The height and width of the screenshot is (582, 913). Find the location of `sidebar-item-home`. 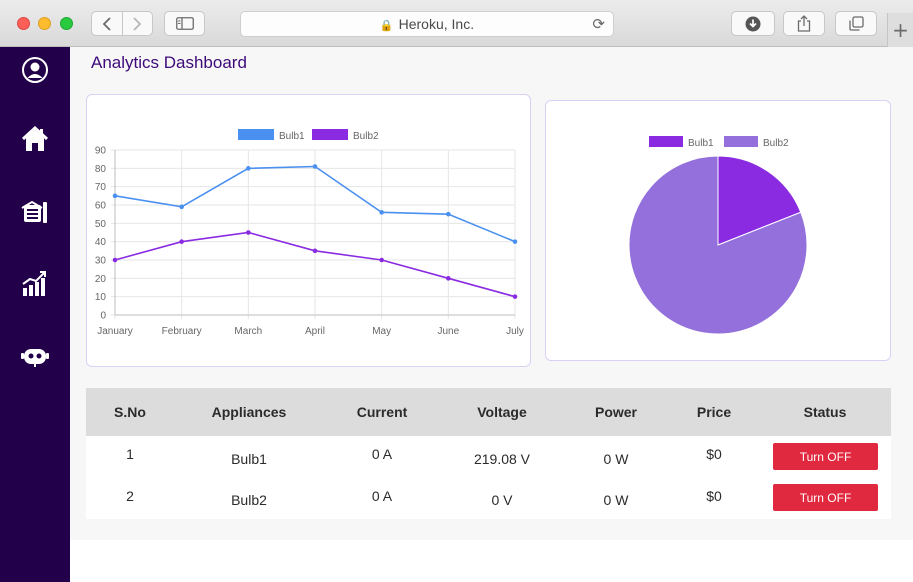

sidebar-item-home is located at coordinates (35, 139).